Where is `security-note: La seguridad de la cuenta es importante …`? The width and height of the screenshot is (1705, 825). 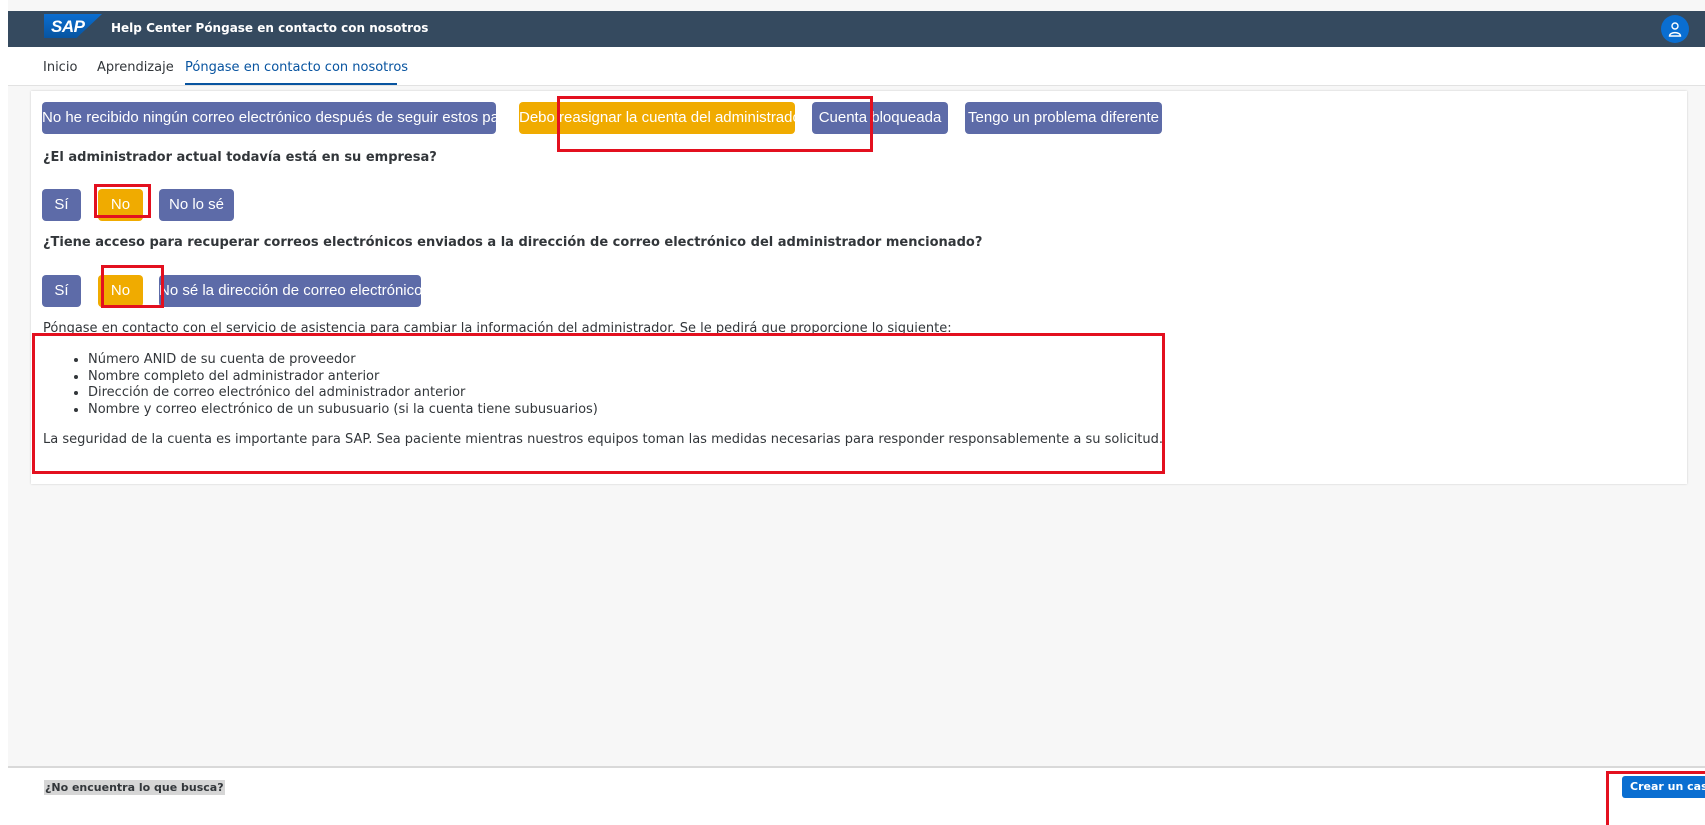 security-note: La seguridad de la cuenta es importante … is located at coordinates (603, 439).